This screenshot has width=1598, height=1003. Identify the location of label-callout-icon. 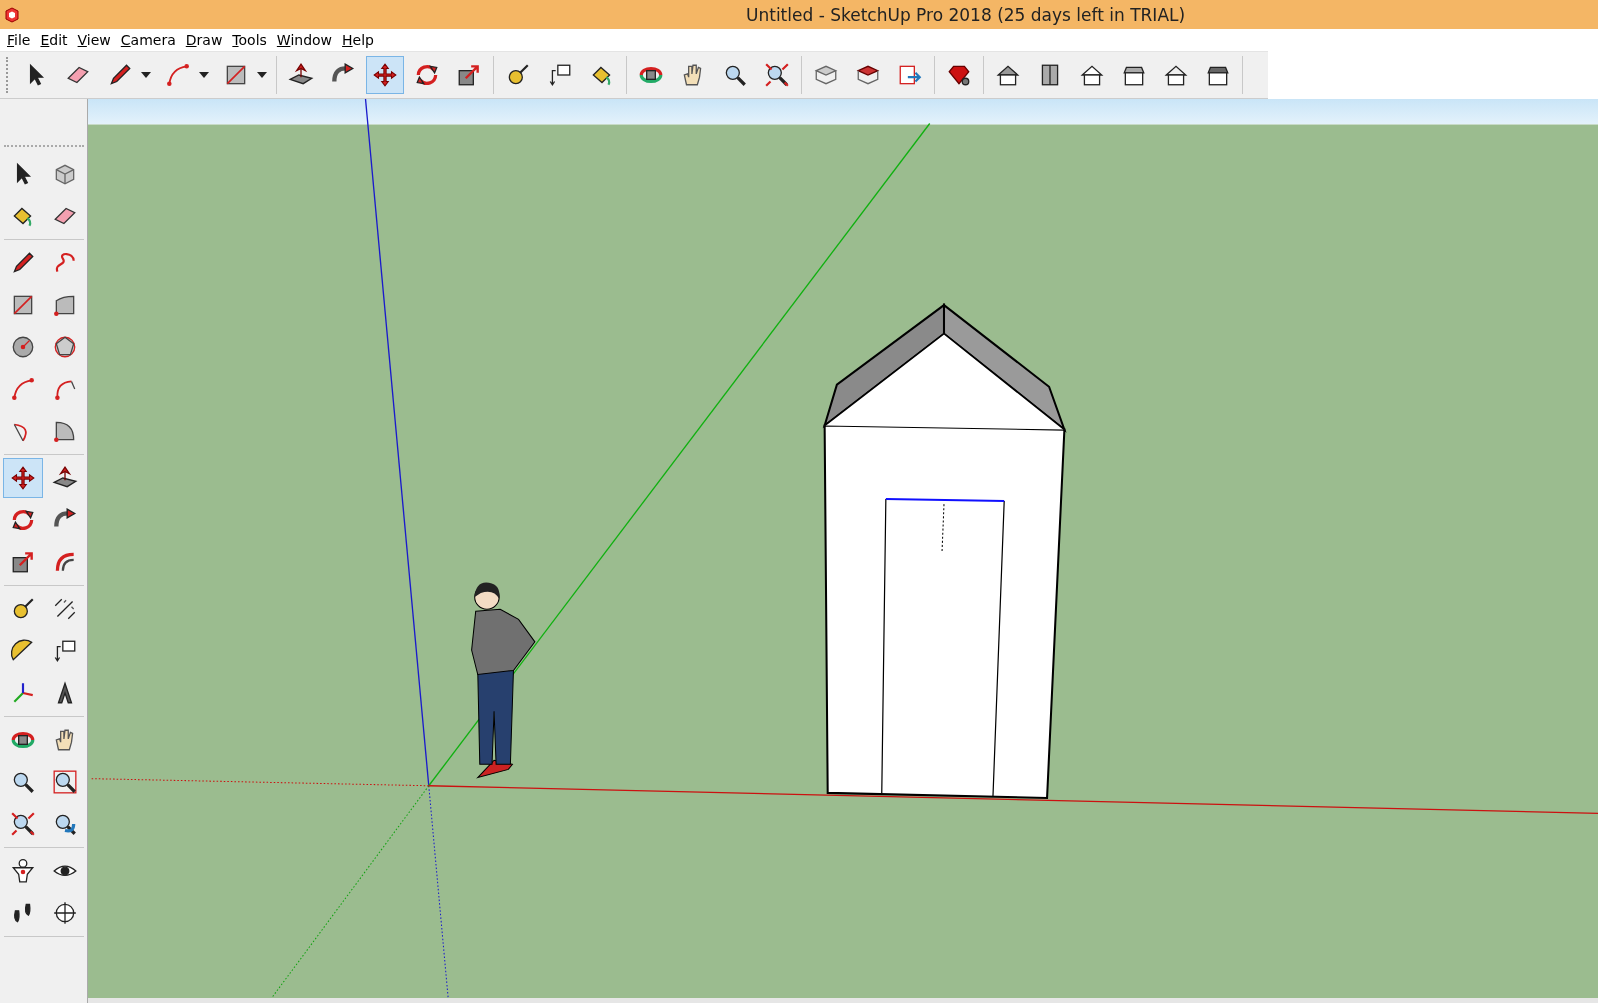
(560, 75).